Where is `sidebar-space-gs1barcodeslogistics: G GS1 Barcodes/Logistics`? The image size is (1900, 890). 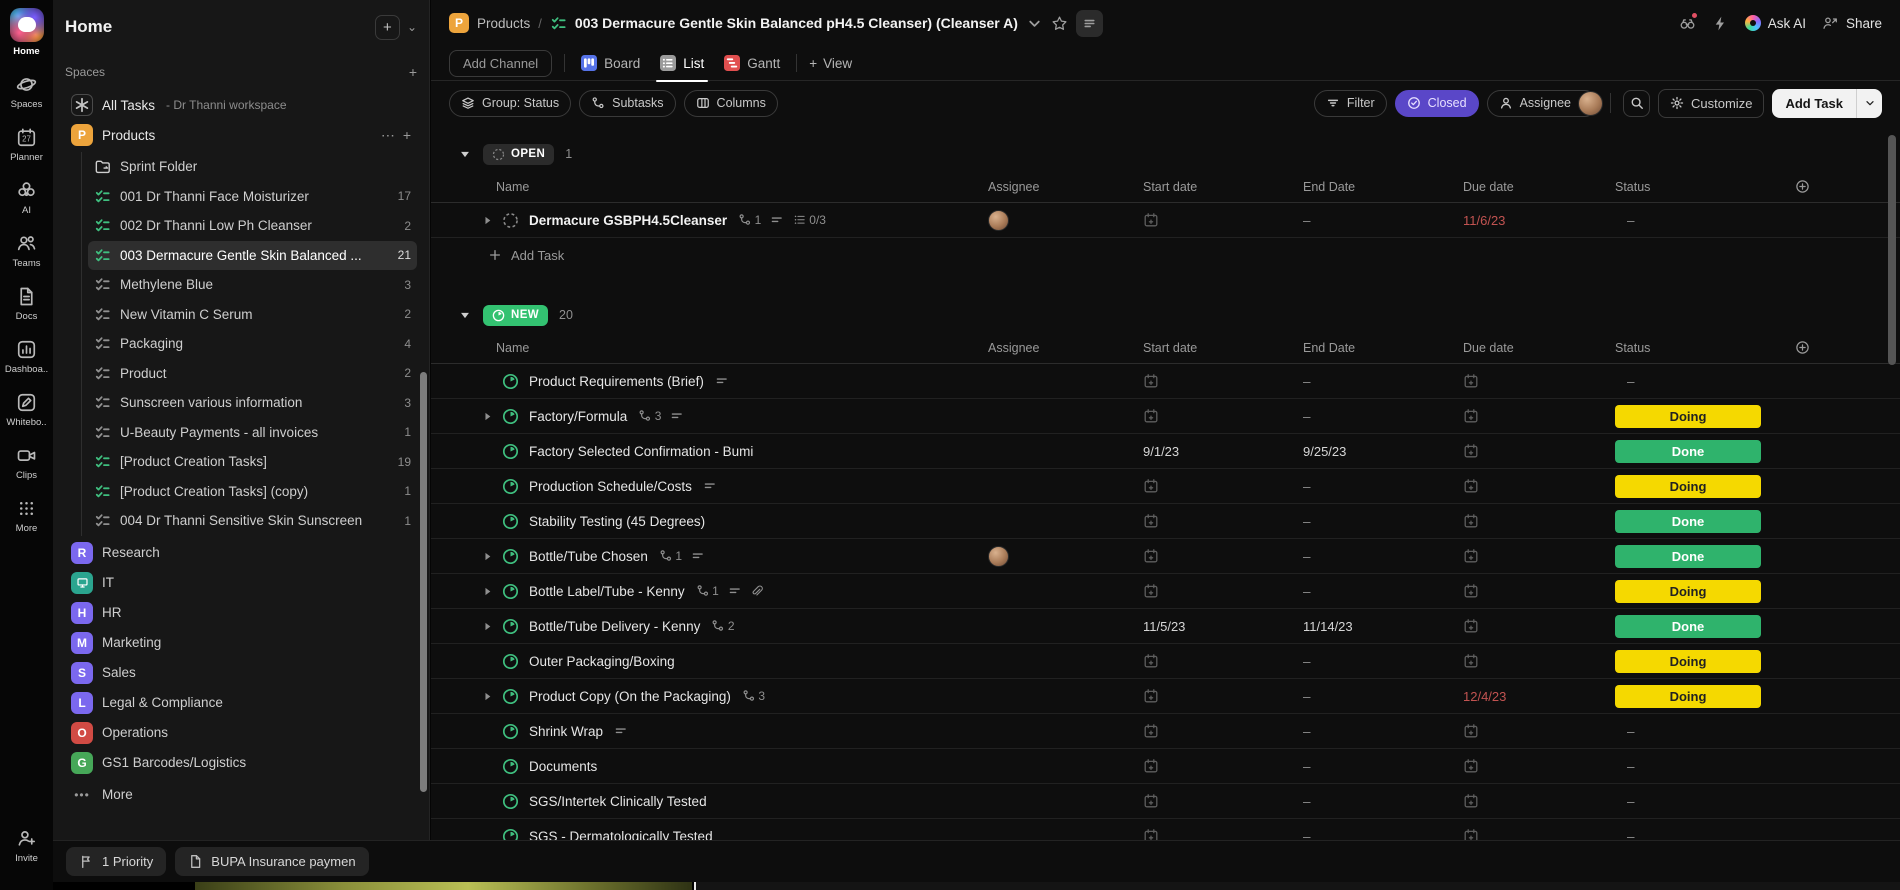
sidebar-space-gs1barcodeslogistics: G GS1 Barcodes/Logistics is located at coordinates (241, 763).